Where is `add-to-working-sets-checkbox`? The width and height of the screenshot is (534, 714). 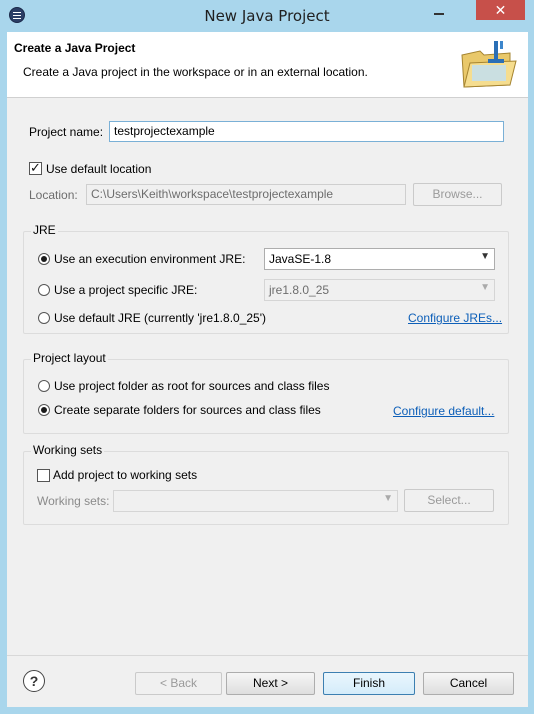
add-to-working-sets-checkbox is located at coordinates (43, 475).